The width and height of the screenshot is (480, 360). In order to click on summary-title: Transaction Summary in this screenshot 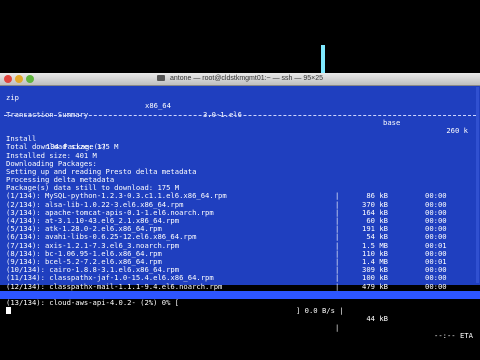, I will do `click(240, 110)`.